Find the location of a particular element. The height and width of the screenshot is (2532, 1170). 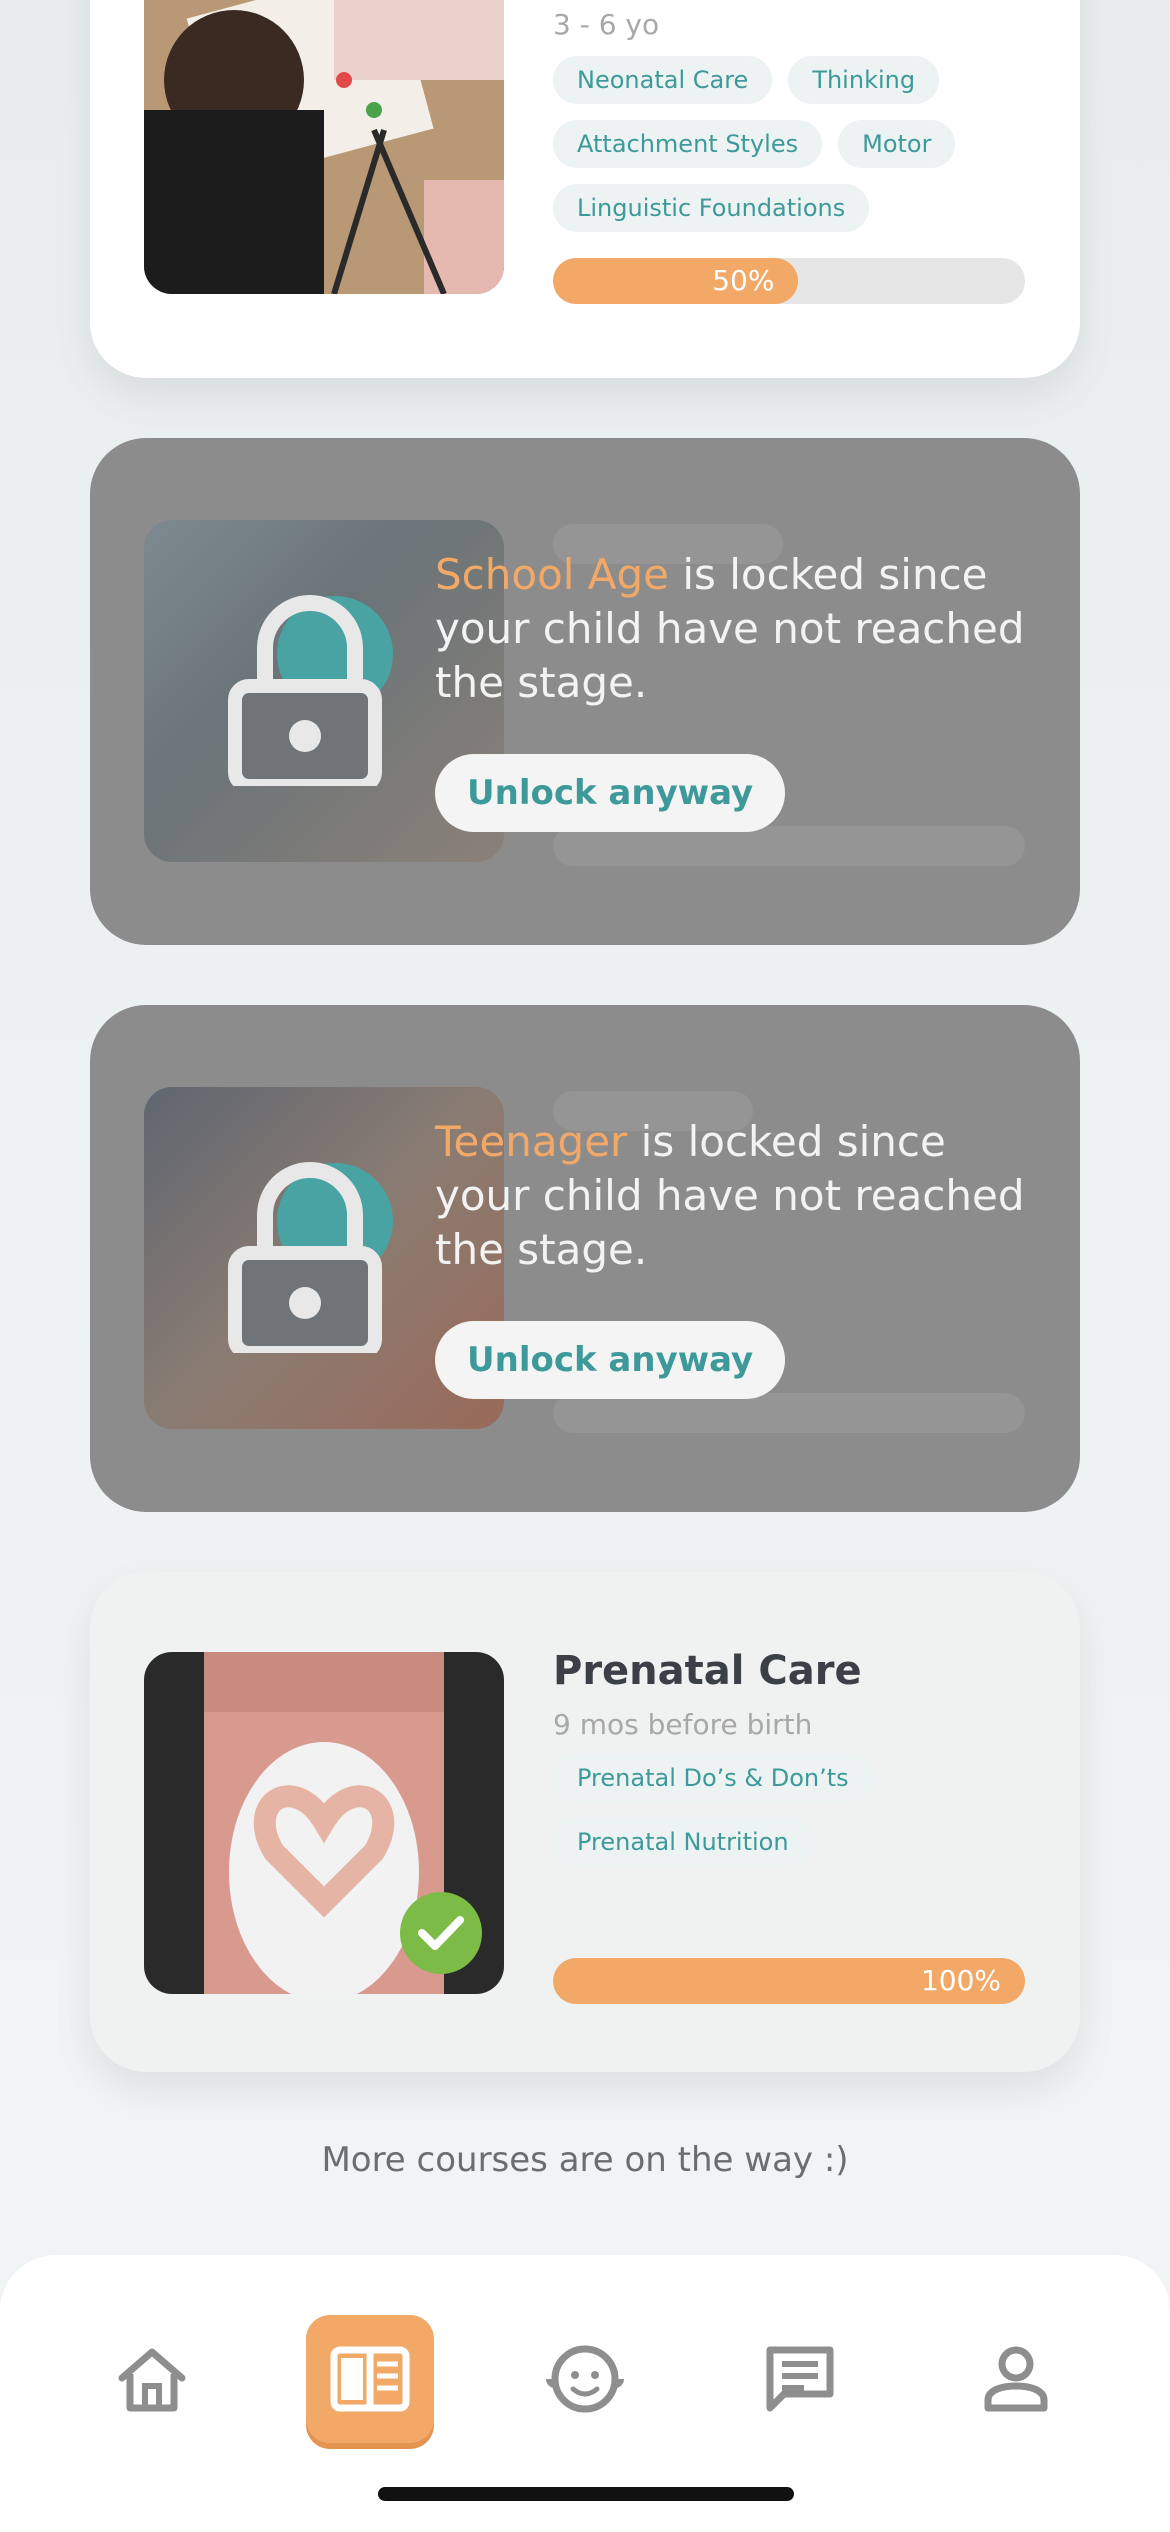

topic-tag: Attachment Styles is located at coordinates (688, 144).